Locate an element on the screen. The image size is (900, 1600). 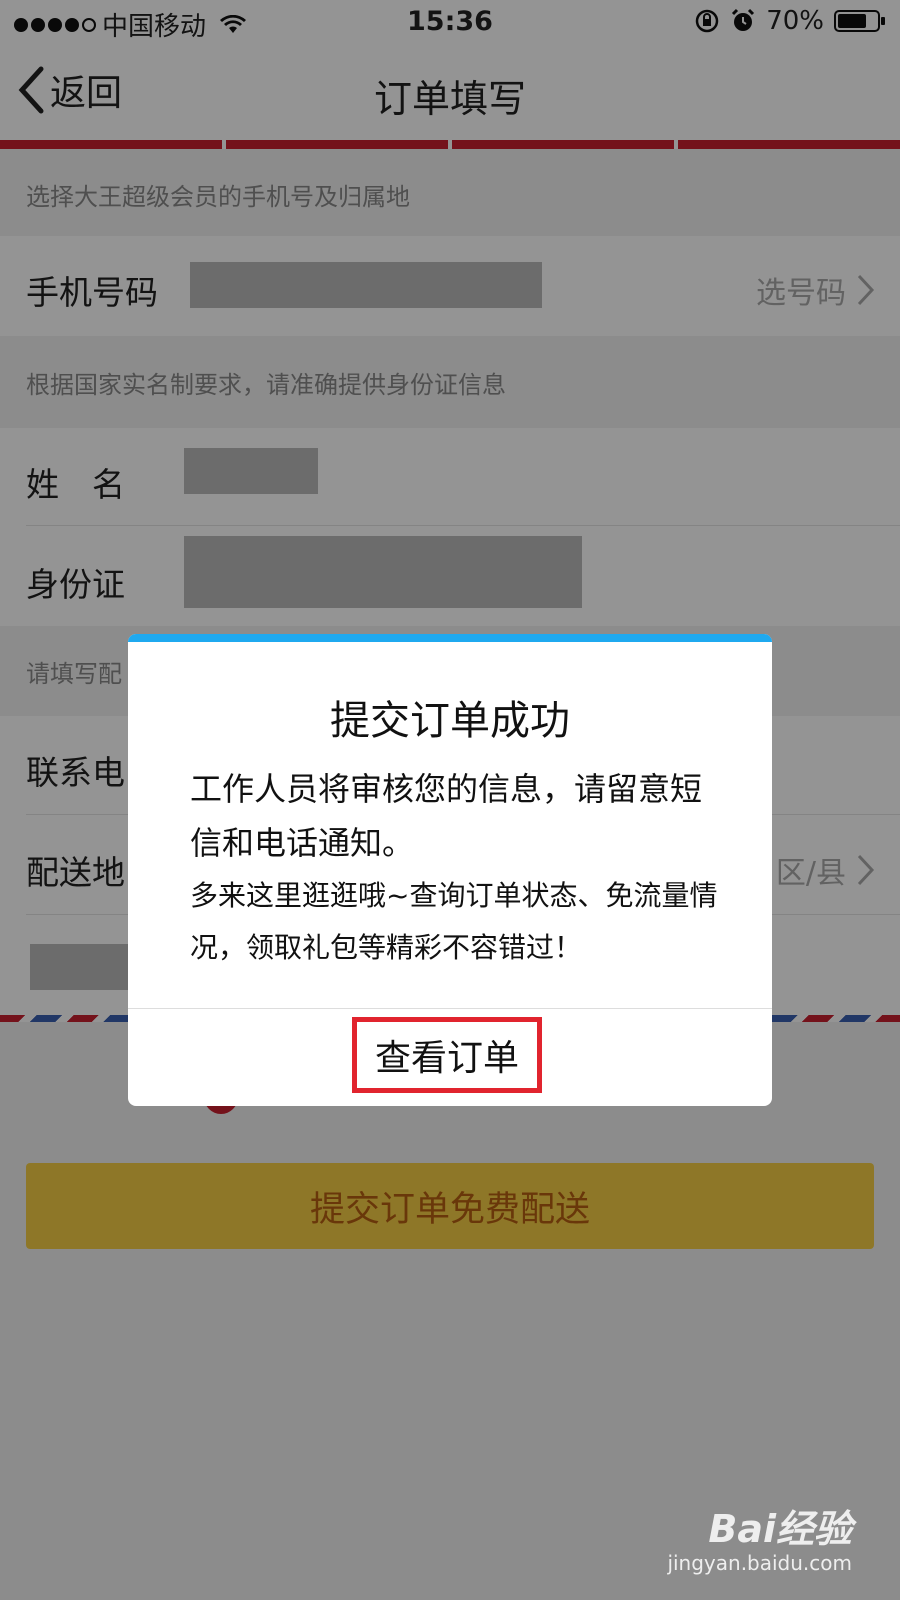
baidu-jingyan-watermark: Bai经验 jingyan.baidu.com is located at coordinates (759, 1536).